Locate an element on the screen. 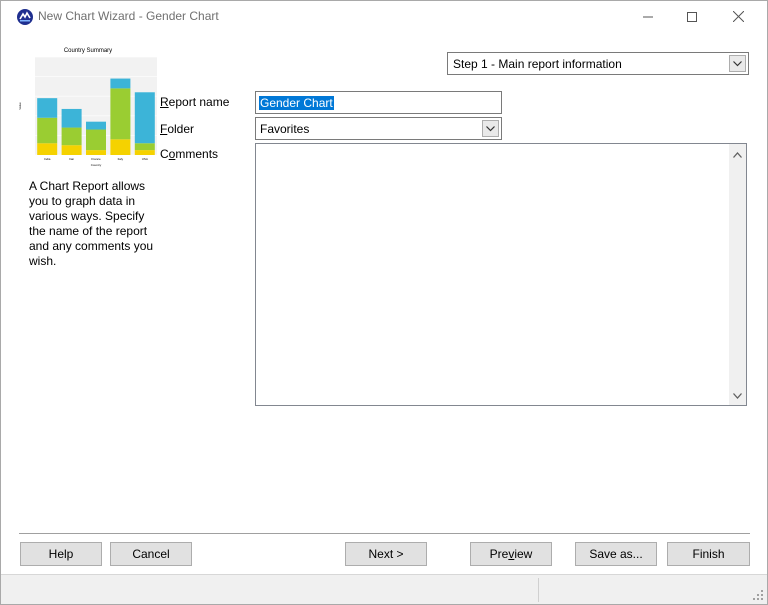  finish-button: Finish is located at coordinates (708, 554).